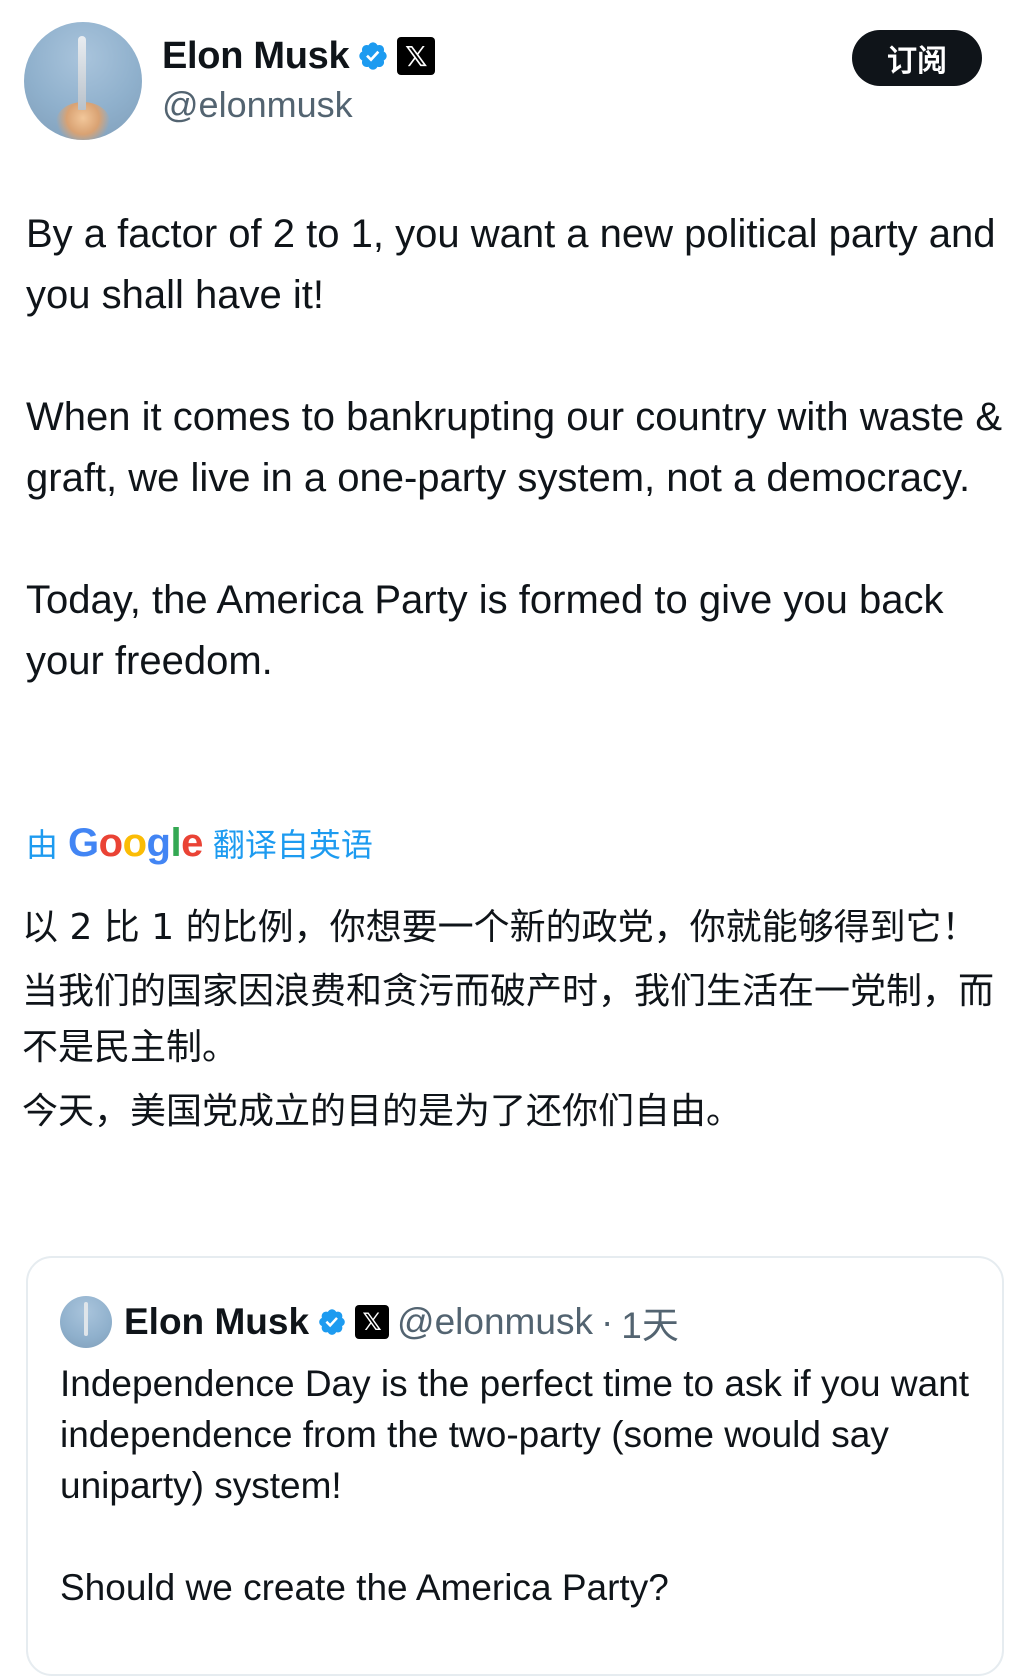 This screenshot has height=1676, width=1034. I want to click on tweet-header: Elon Musk 𝕏 @elonmusk 订阅, so click(517, 75).